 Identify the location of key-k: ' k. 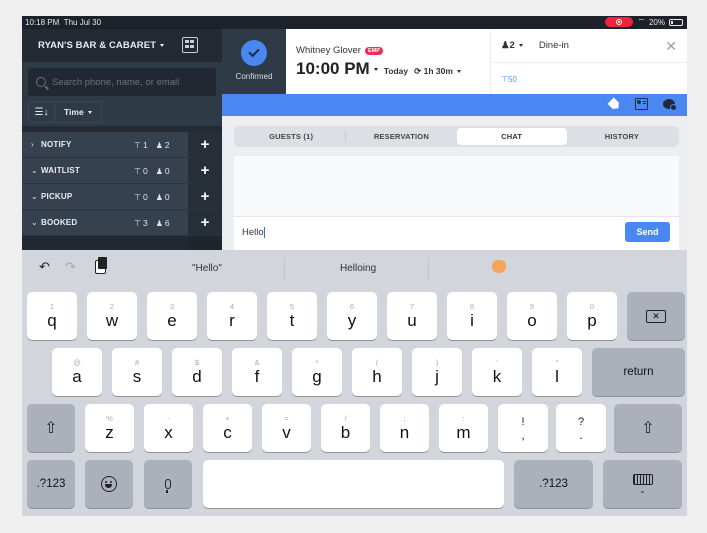
(497, 372).